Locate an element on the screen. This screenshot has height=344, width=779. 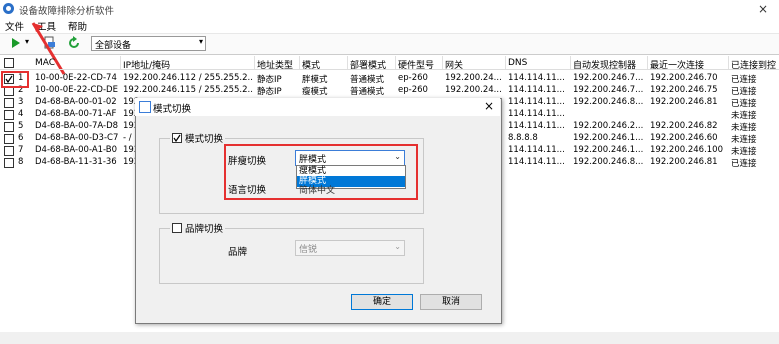
brand-select-value: 信锐 is located at coordinates (308, 250).